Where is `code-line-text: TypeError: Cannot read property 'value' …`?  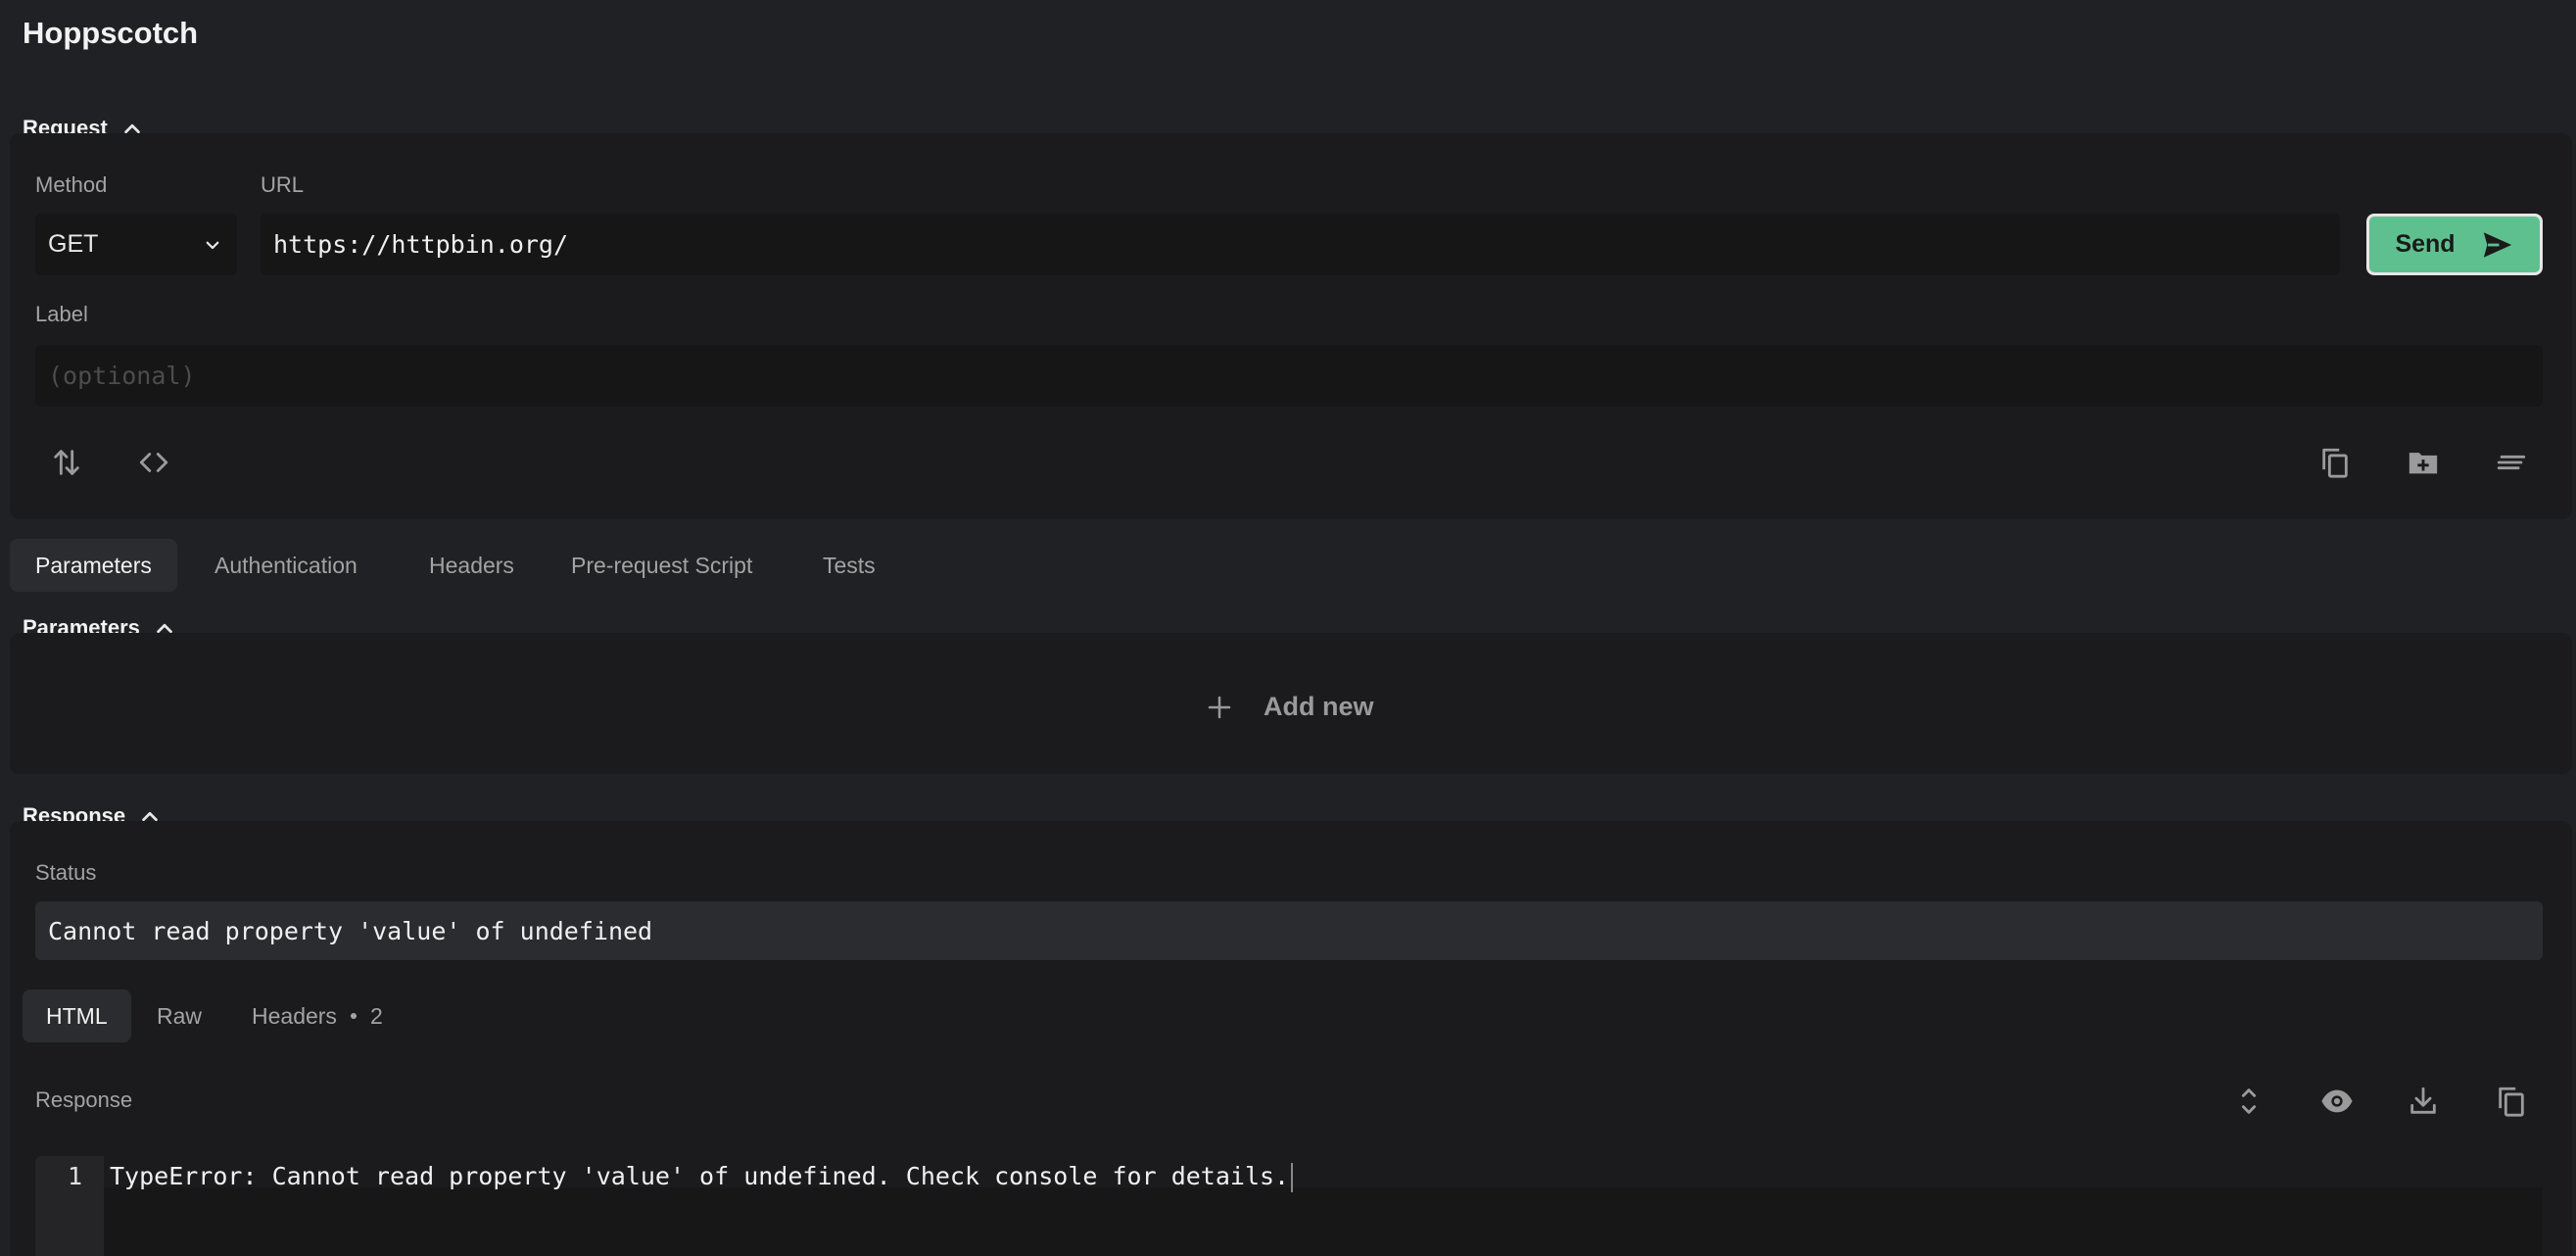
code-line-text: TypeError: Cannot read property 'value' … is located at coordinates (700, 1176).